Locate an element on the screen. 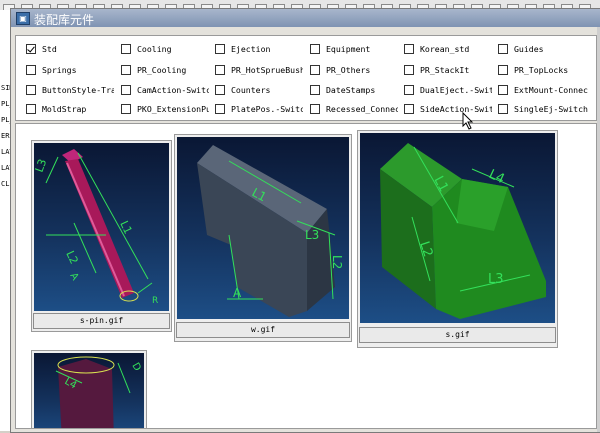  category-checkbox-pr-hotspruebush: PR_HotSprueBush is located at coordinates (259, 70).